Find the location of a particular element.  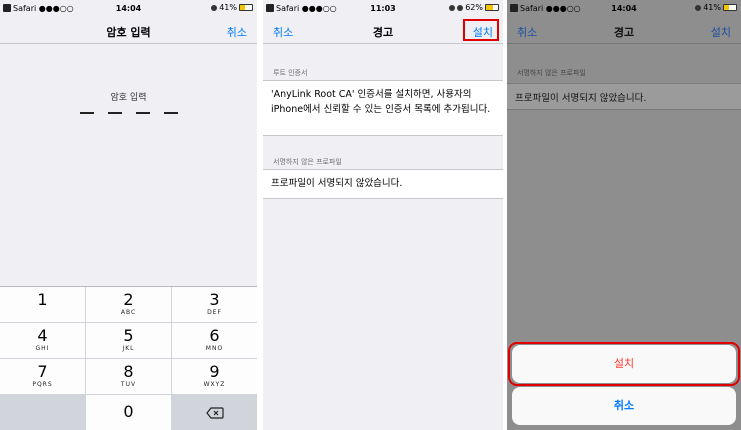

key-9: 9 WXYZ is located at coordinates (214, 376).